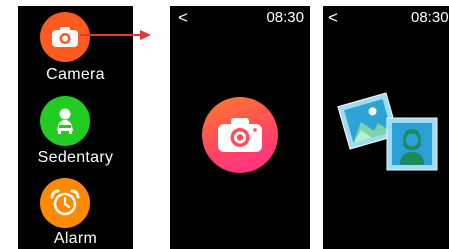 The height and width of the screenshot is (249, 449). I want to click on alarm-app-button, so click(65, 203).